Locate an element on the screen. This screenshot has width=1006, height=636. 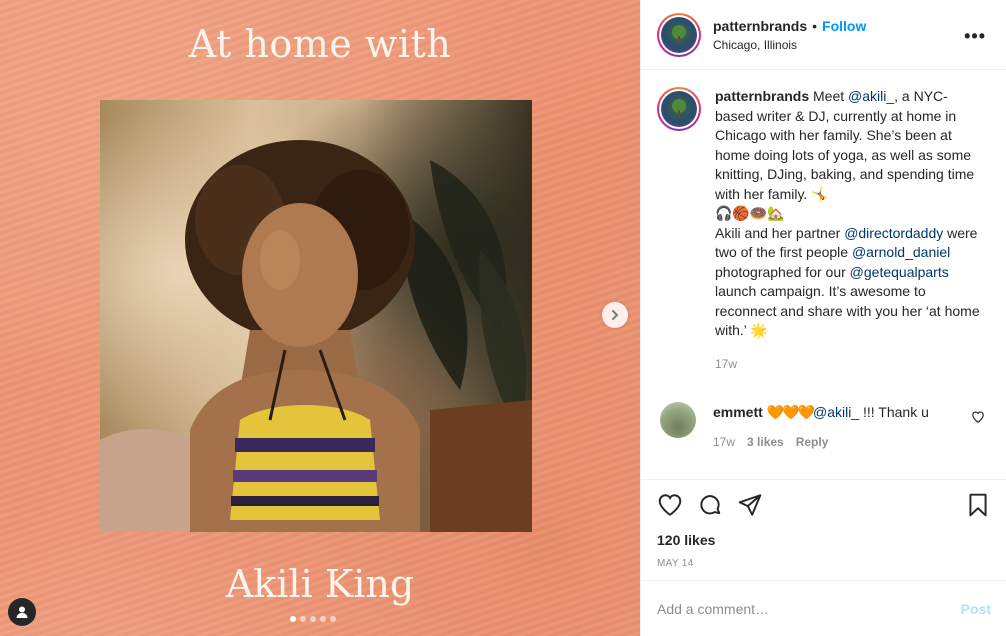
next-slide-button is located at coordinates (615, 315).